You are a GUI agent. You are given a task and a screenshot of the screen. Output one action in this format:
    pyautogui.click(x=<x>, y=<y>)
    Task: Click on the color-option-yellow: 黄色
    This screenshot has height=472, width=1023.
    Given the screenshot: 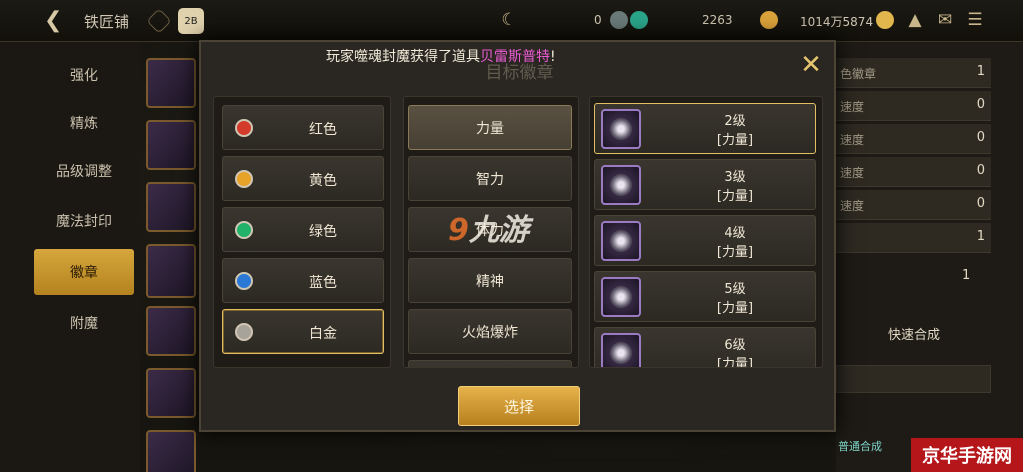 What is the action you would take?
    pyautogui.click(x=303, y=178)
    